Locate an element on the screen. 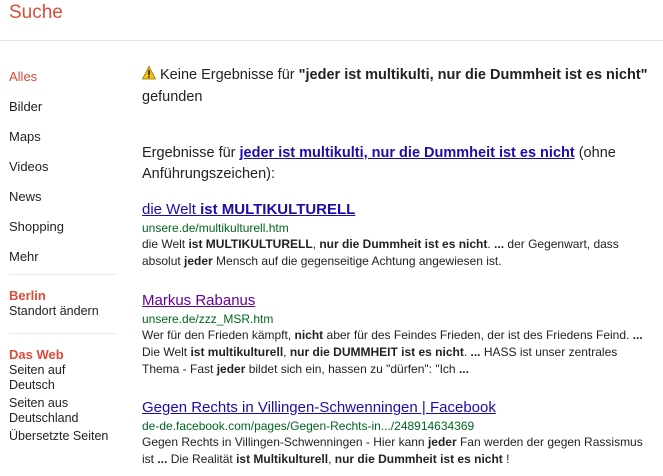  location-heading: Berlin is located at coordinates (27, 295).